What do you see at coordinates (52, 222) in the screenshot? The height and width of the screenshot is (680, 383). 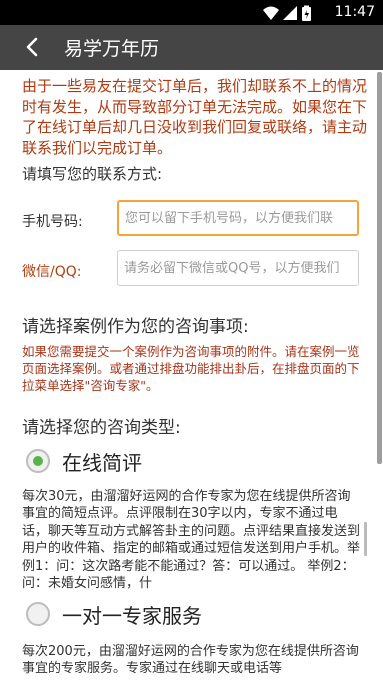 I see `phone-label: 手机号码:` at bounding box center [52, 222].